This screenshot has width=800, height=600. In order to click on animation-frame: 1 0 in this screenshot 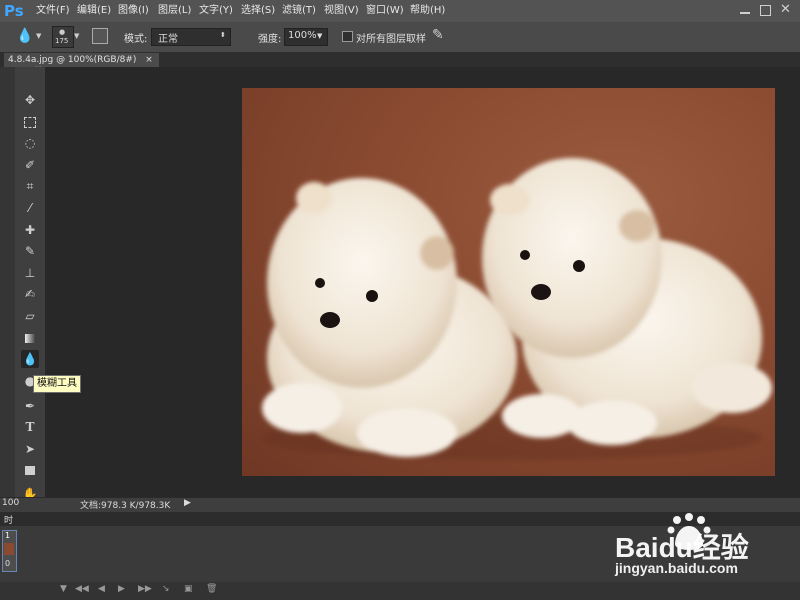, I will do `click(9, 551)`.